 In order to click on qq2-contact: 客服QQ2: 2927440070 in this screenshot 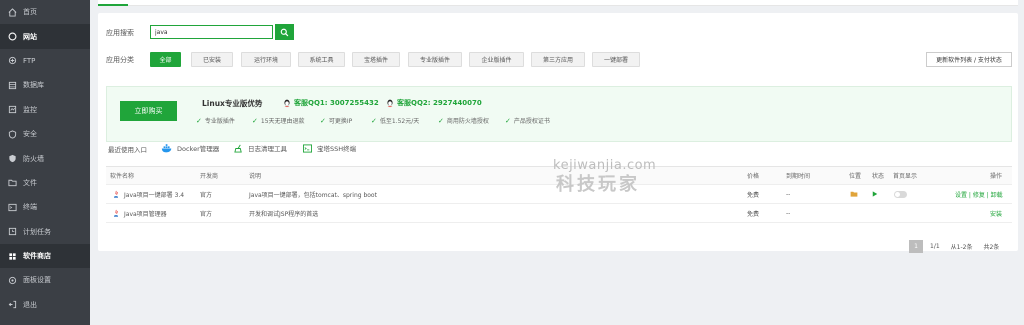, I will do `click(434, 103)`.